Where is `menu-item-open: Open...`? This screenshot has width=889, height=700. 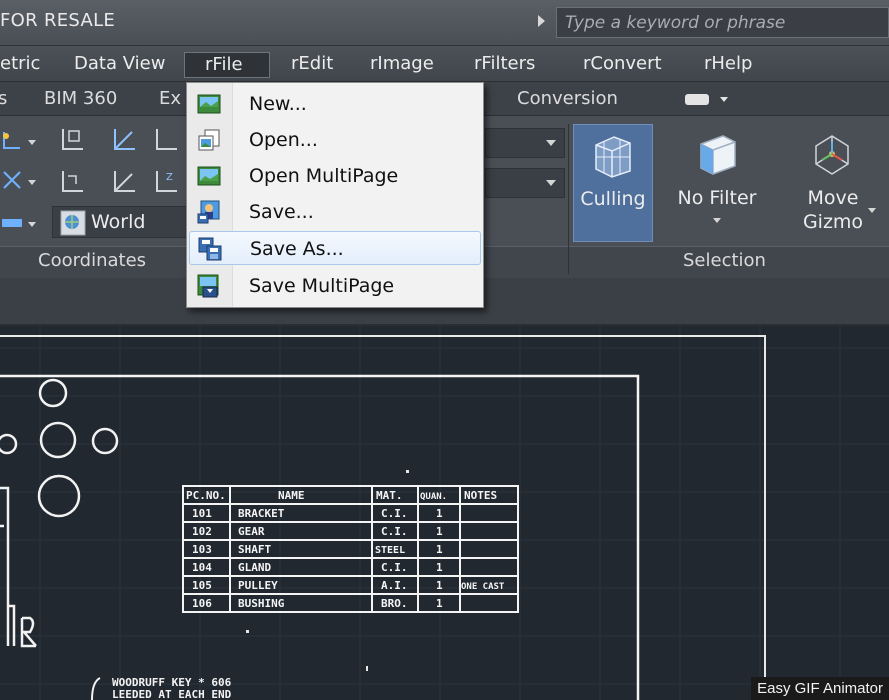
menu-item-open: Open... is located at coordinates (335, 140).